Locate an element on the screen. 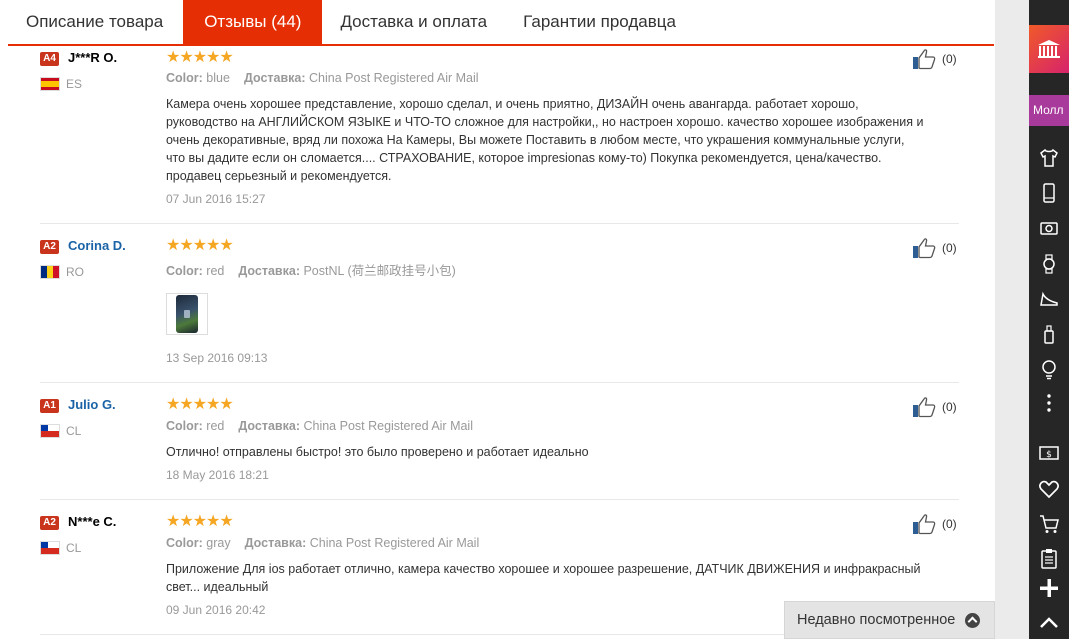  delivery-value: PostNL (荷兰邮政挂号小包) is located at coordinates (379, 271).